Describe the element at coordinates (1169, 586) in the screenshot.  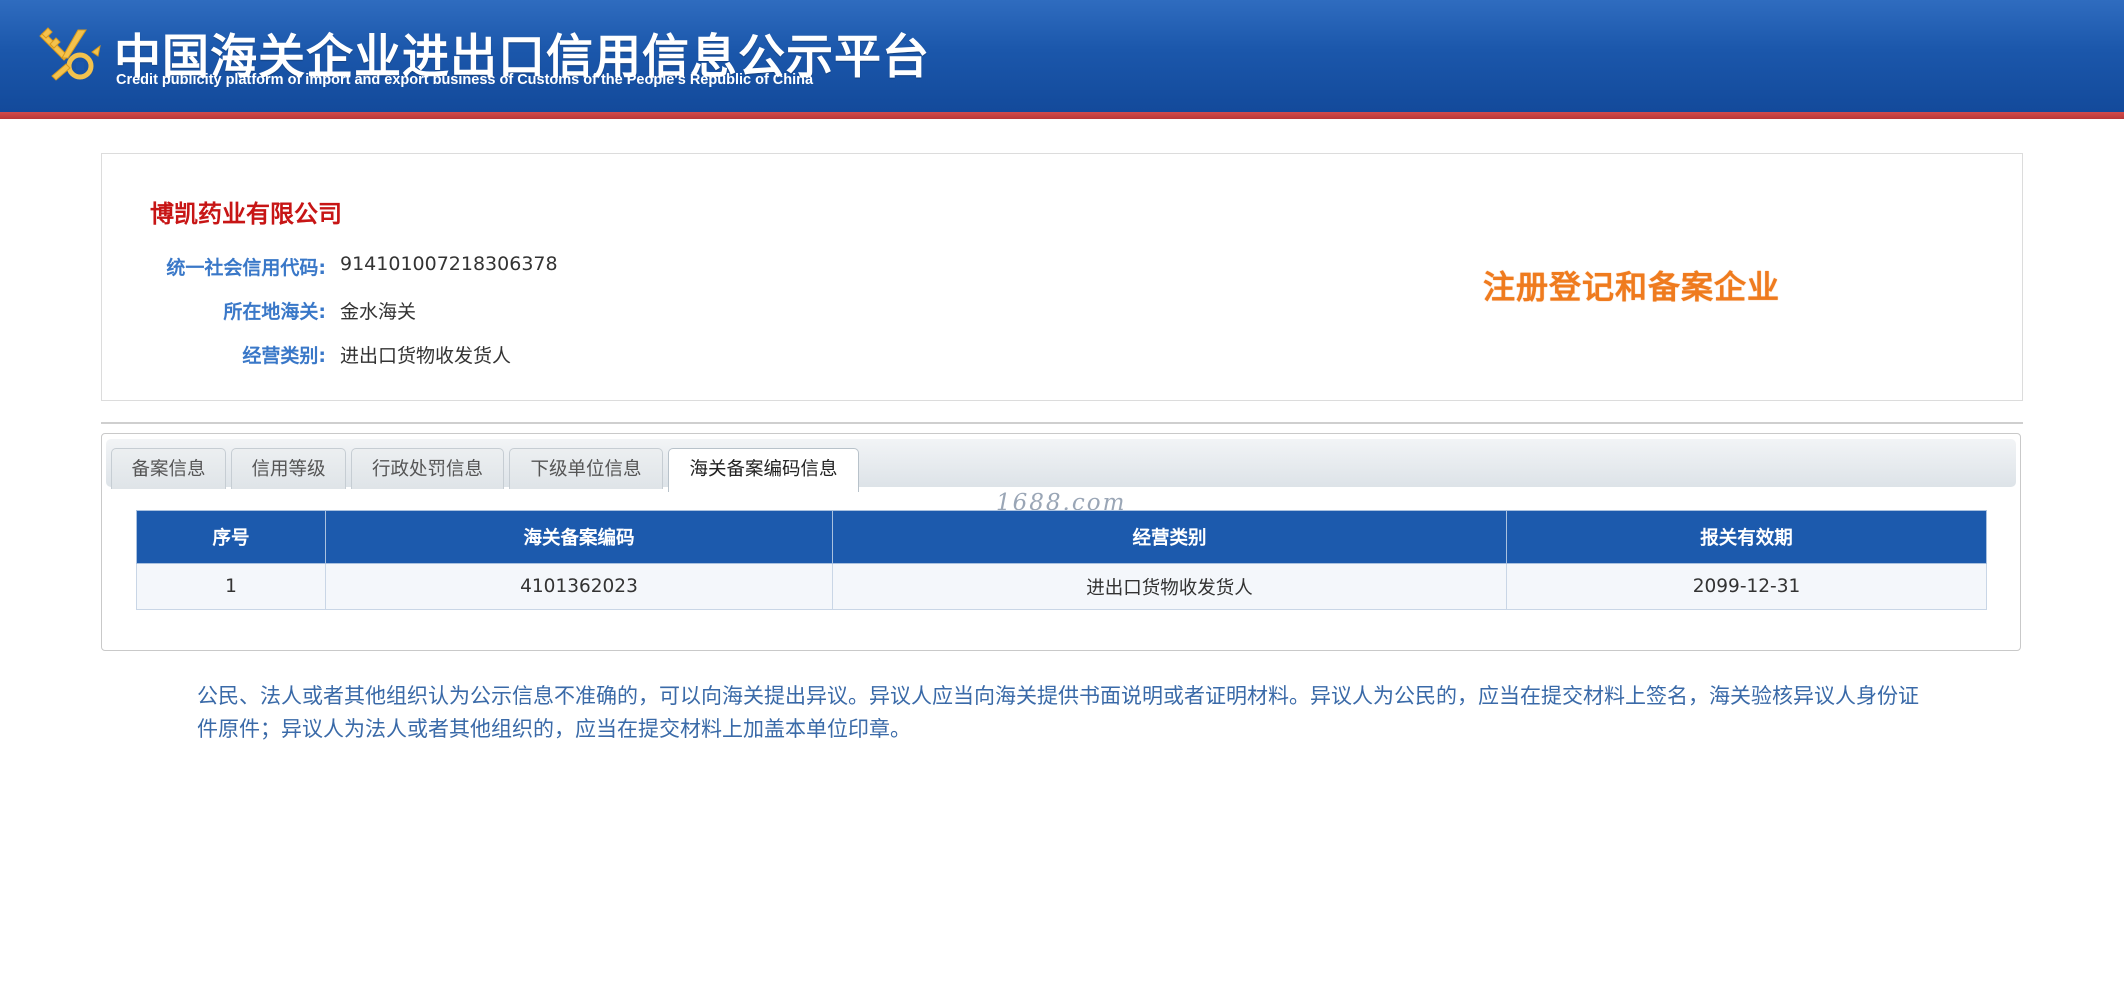
I see `table-cell: 进出口货物收发货人` at that location.